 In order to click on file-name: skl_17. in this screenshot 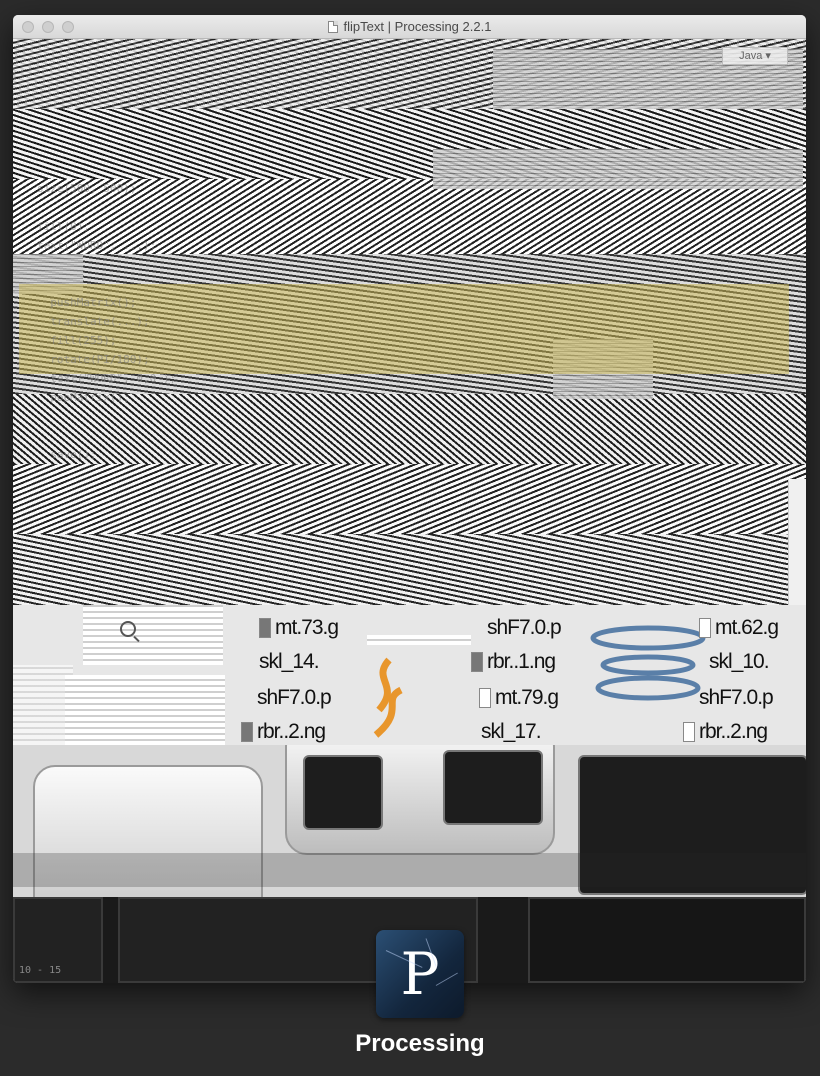, I will do `click(511, 731)`.